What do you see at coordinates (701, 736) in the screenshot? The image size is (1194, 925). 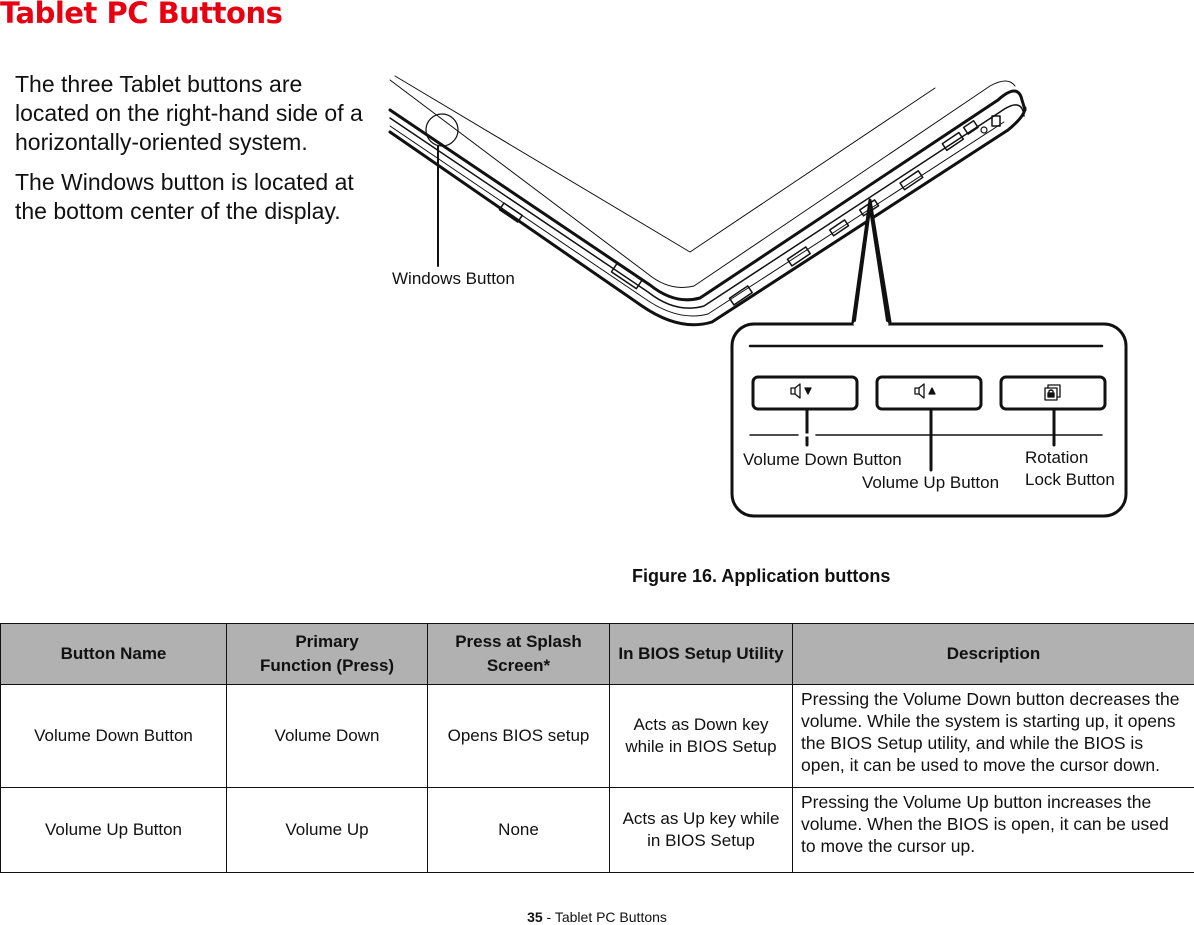 I see `cell-bios-setup: Acts as Down key while in BIOS Setup` at bounding box center [701, 736].